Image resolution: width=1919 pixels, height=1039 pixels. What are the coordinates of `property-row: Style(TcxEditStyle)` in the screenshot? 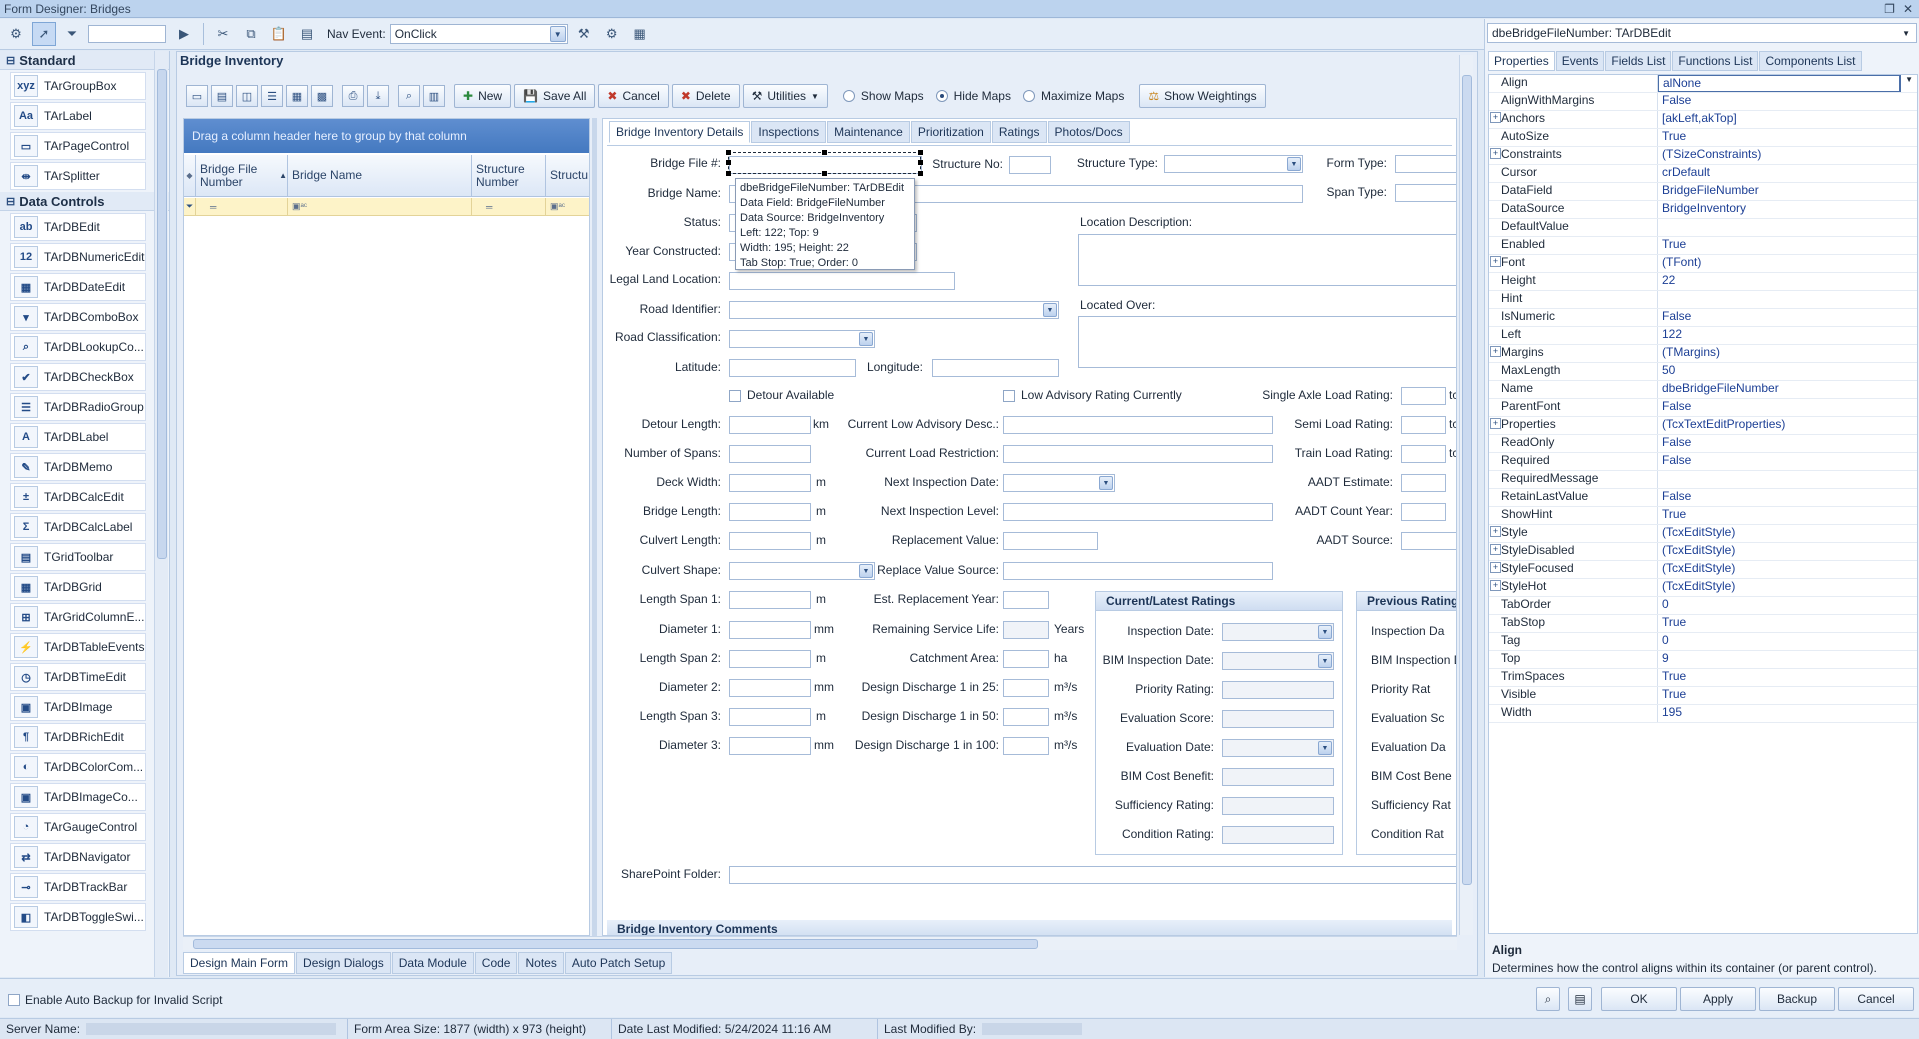 It's located at (1703, 534).